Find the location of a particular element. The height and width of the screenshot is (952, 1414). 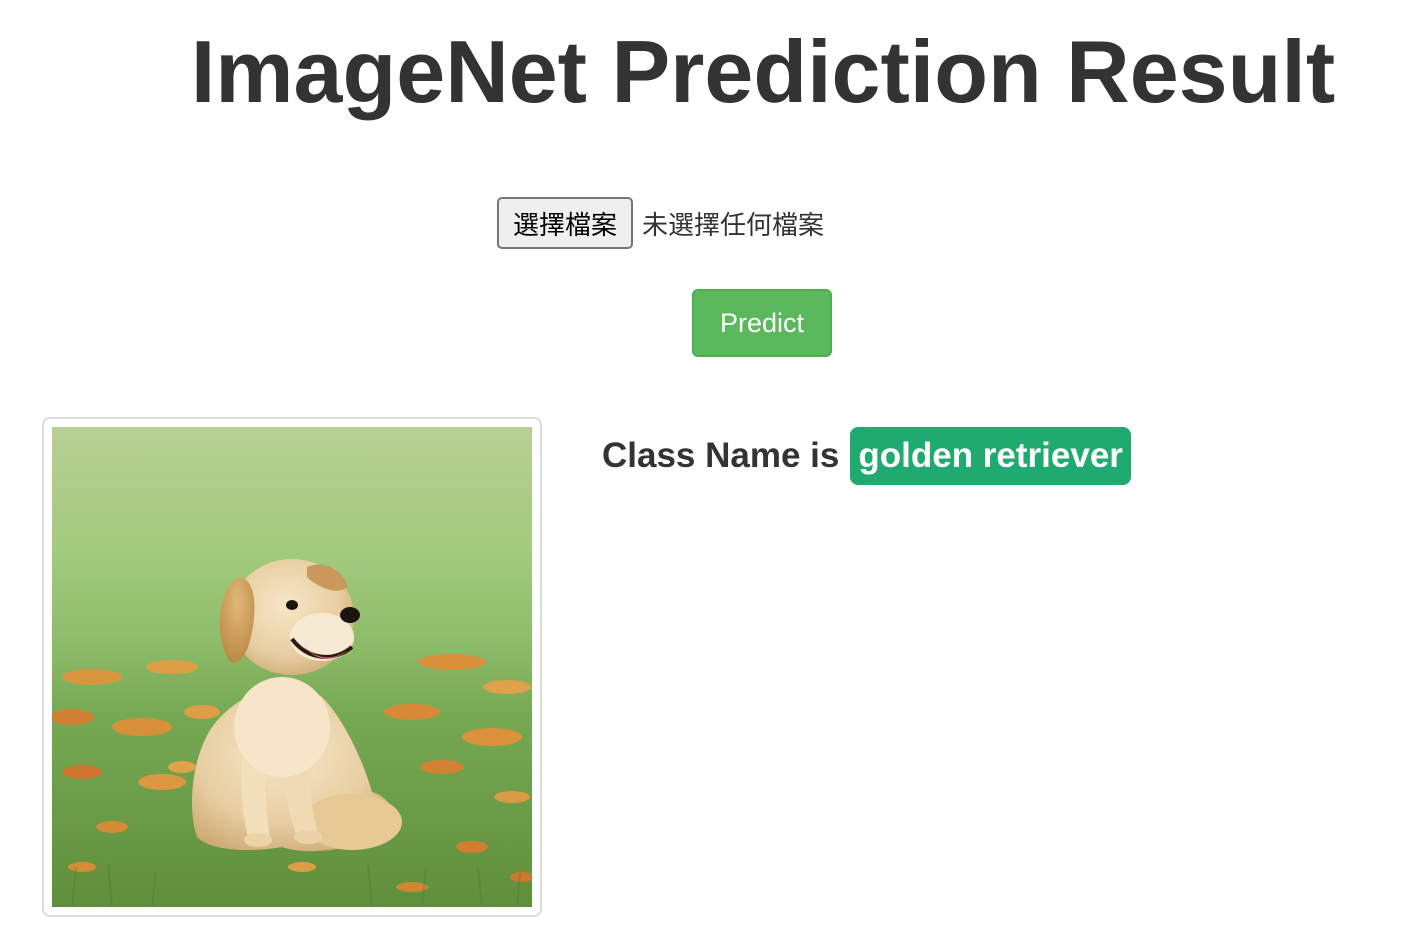

prediction-result: Class Name is golden retriever is located at coordinates (866, 456).